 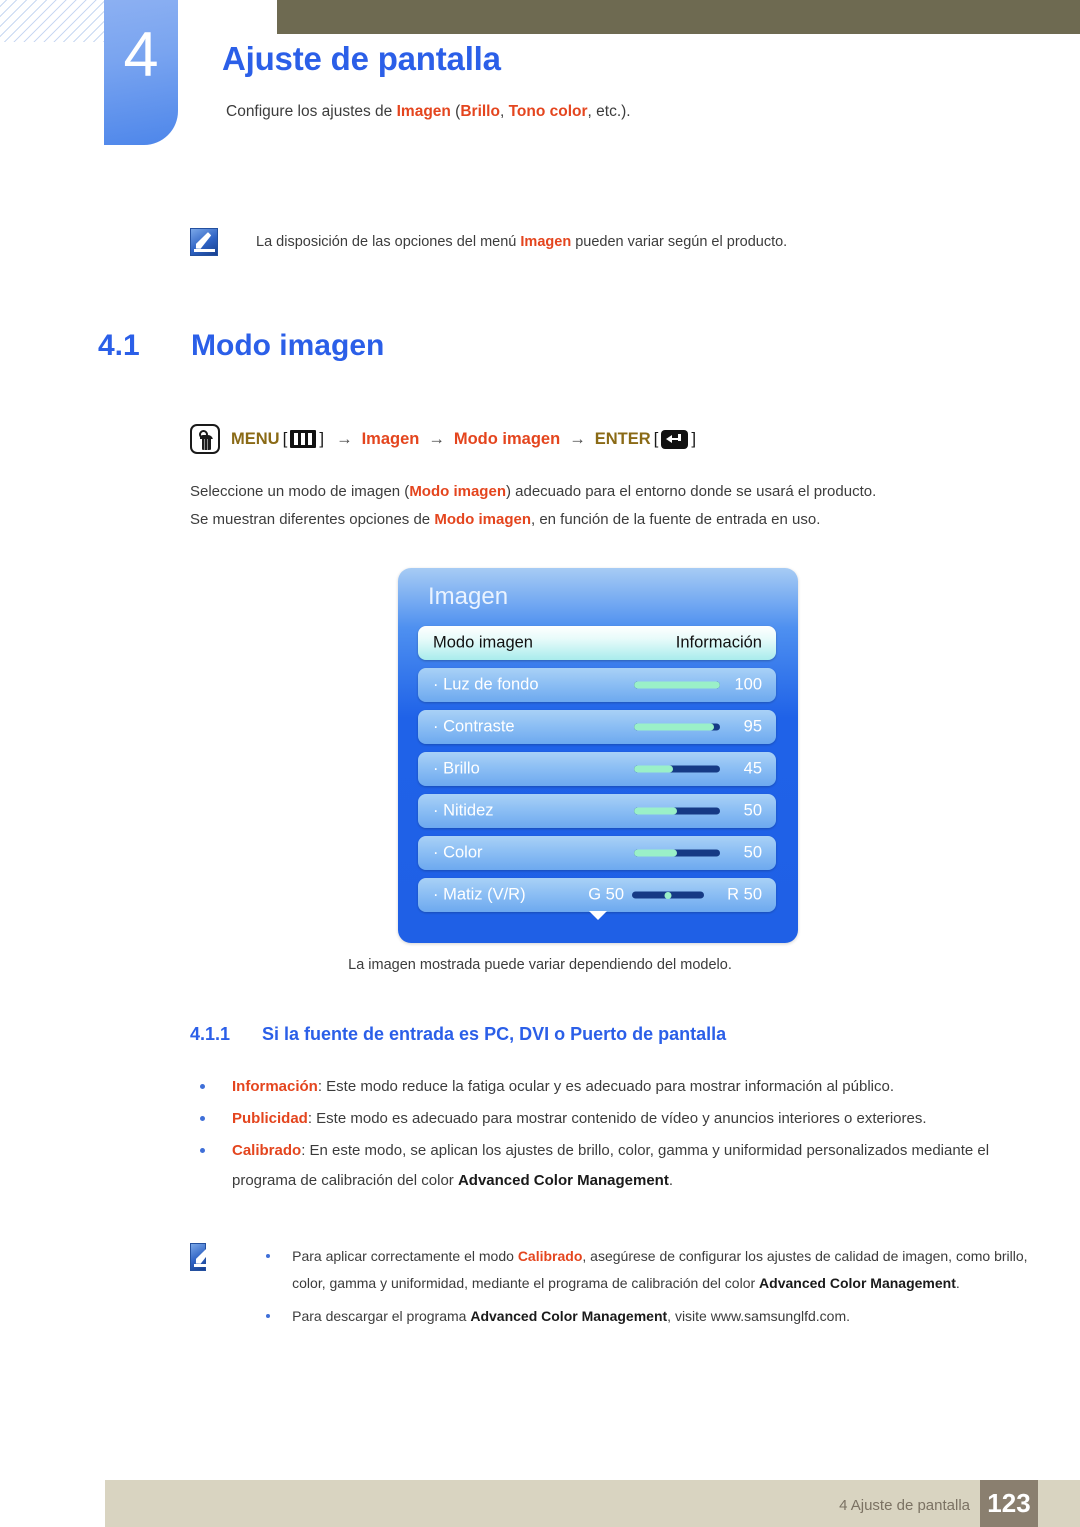 What do you see at coordinates (311, 111) in the screenshot?
I see `chapter-subtitle-pre: Configure los ajustes de` at bounding box center [311, 111].